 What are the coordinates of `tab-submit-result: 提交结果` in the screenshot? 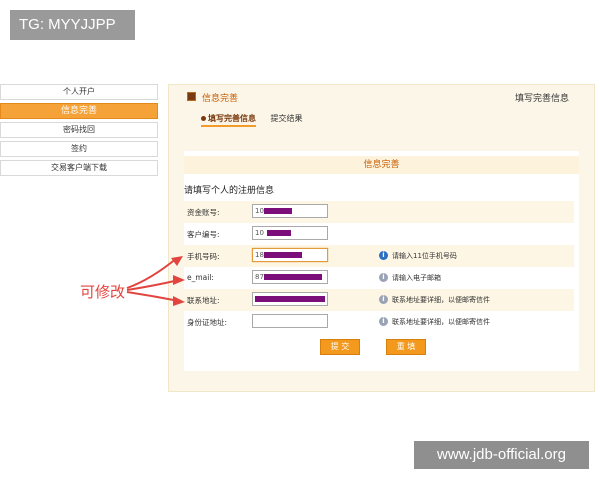 It's located at (287, 119).